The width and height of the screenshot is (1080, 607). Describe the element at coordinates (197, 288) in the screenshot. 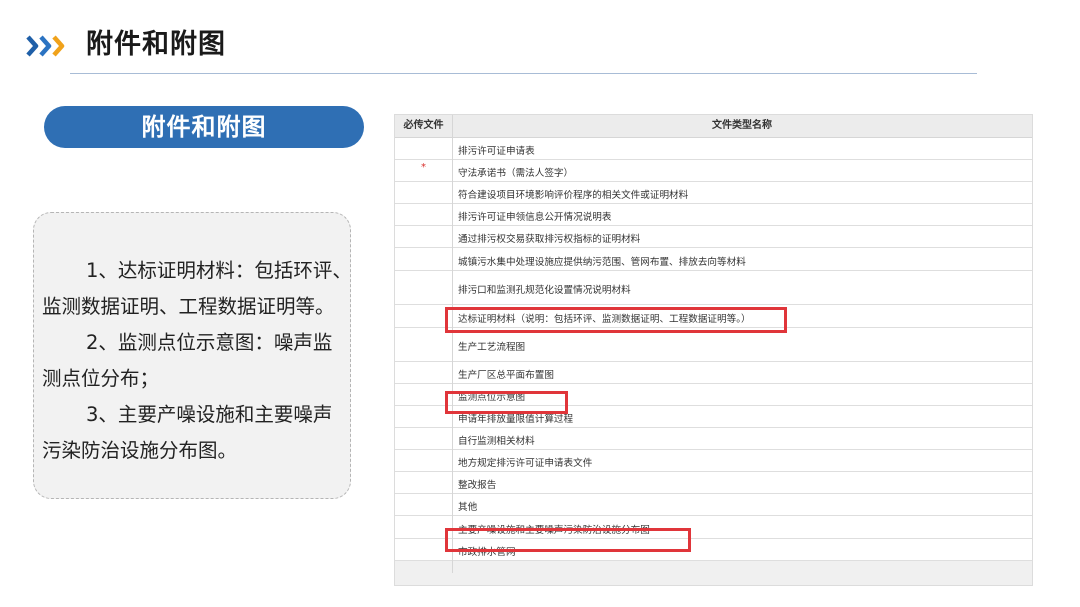

I see `description-item-1: 1、达标证明材料：包括环评、 监测数据证明、工程数据证明等。` at that location.